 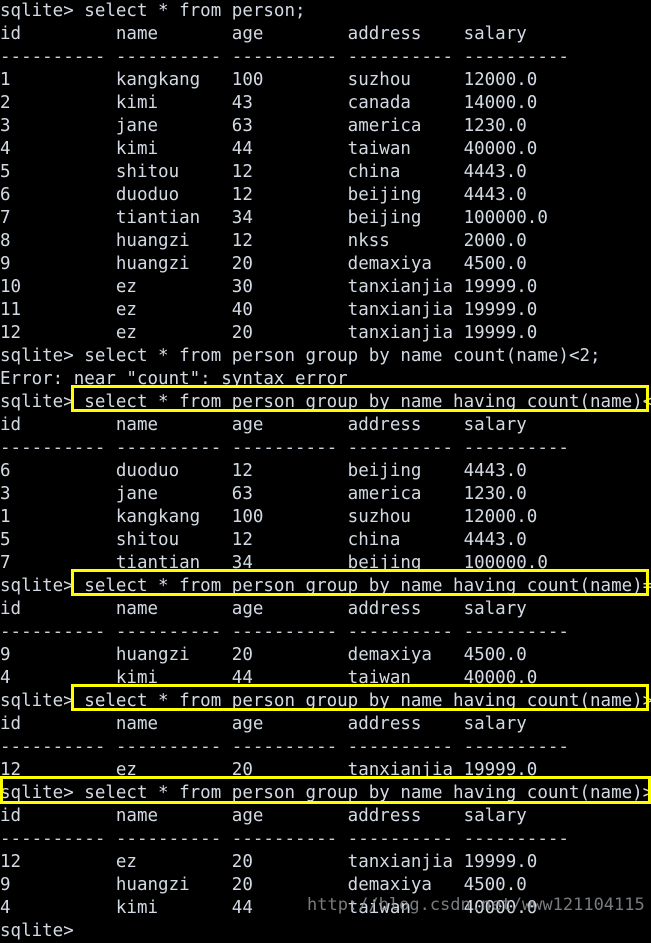 What do you see at coordinates (476, 905) in the screenshot?
I see `watermark-url: http://blog.csdn.net/www121104115` at bounding box center [476, 905].